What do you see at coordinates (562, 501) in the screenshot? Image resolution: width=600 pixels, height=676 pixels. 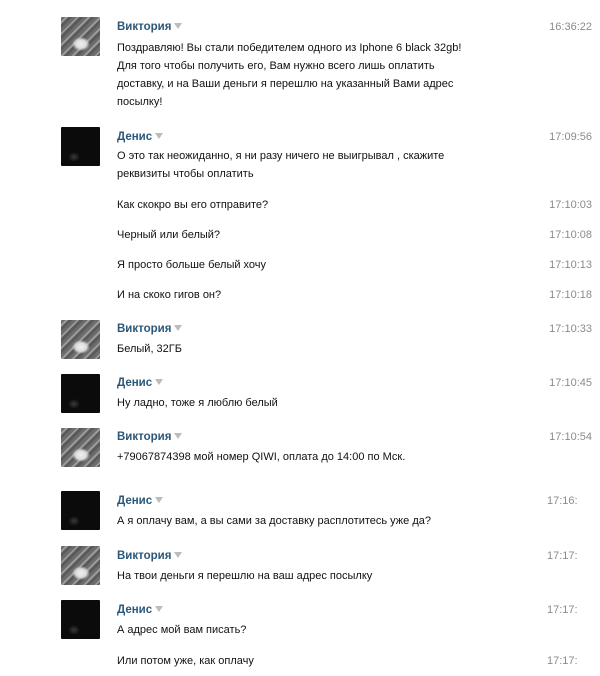 I see `message-time: 17:16:` at bounding box center [562, 501].